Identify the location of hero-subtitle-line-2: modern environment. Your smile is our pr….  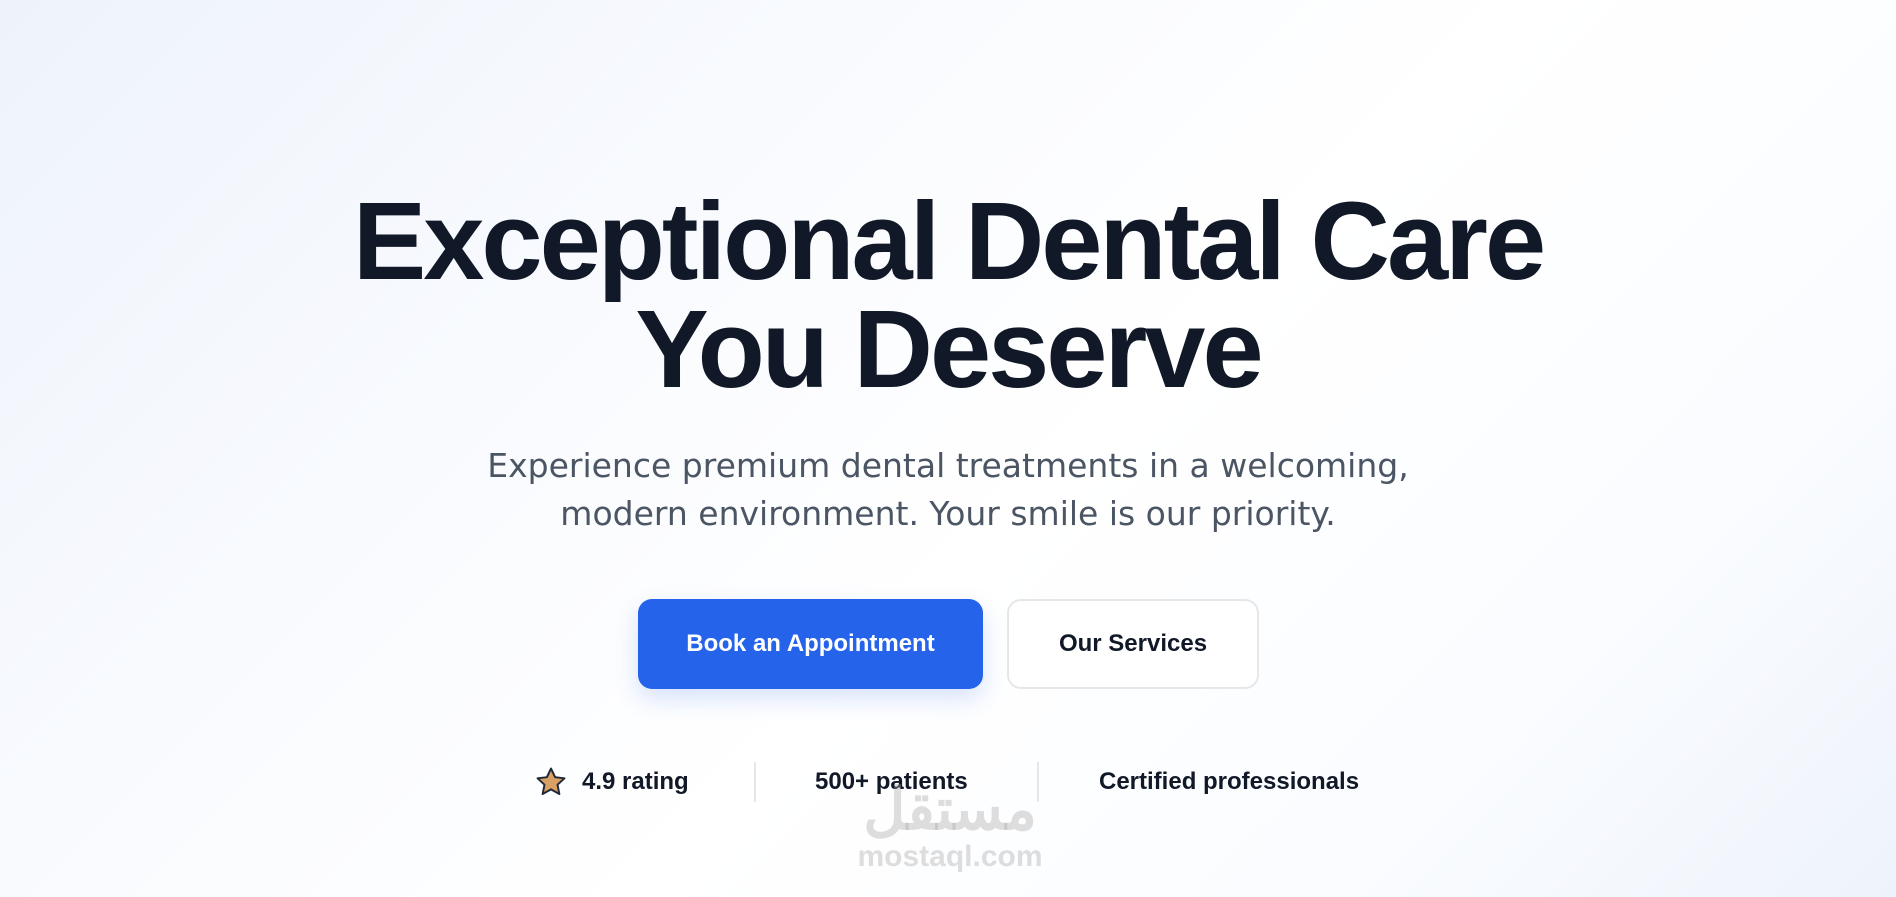
(948, 513).